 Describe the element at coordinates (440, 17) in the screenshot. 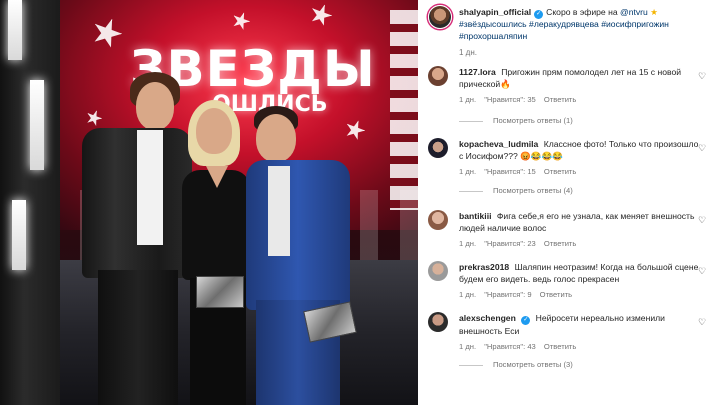

I see `post-author-avatar` at that location.